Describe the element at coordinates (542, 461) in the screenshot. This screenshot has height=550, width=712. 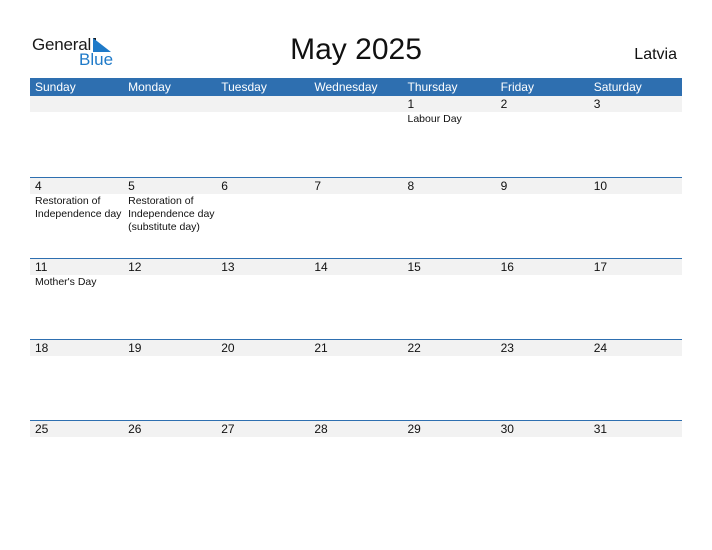
I see `day-cell: 30` at that location.